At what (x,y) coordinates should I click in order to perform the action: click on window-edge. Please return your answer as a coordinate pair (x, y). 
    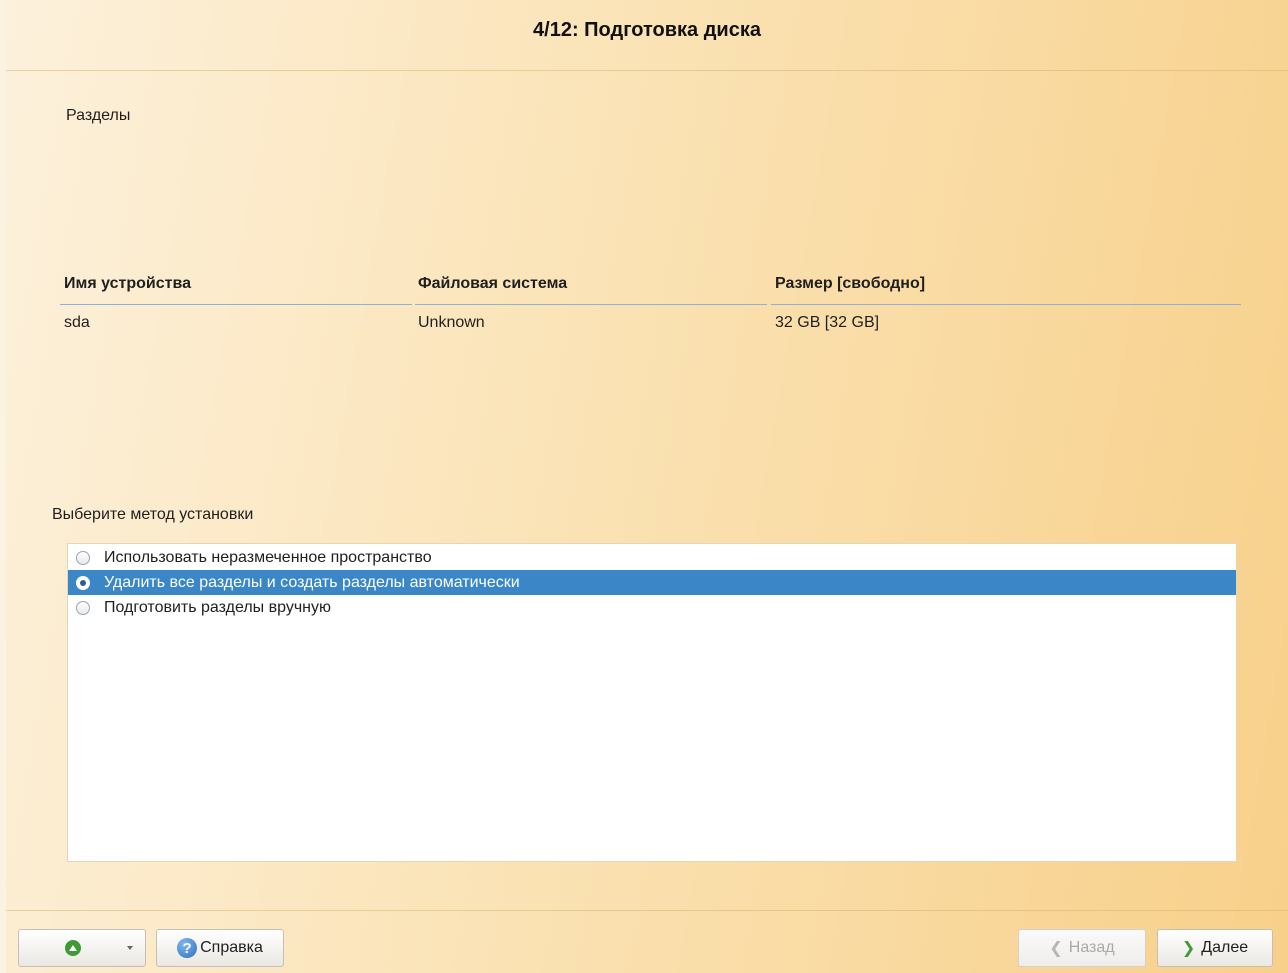
    Looking at the image, I should click on (3, 486).